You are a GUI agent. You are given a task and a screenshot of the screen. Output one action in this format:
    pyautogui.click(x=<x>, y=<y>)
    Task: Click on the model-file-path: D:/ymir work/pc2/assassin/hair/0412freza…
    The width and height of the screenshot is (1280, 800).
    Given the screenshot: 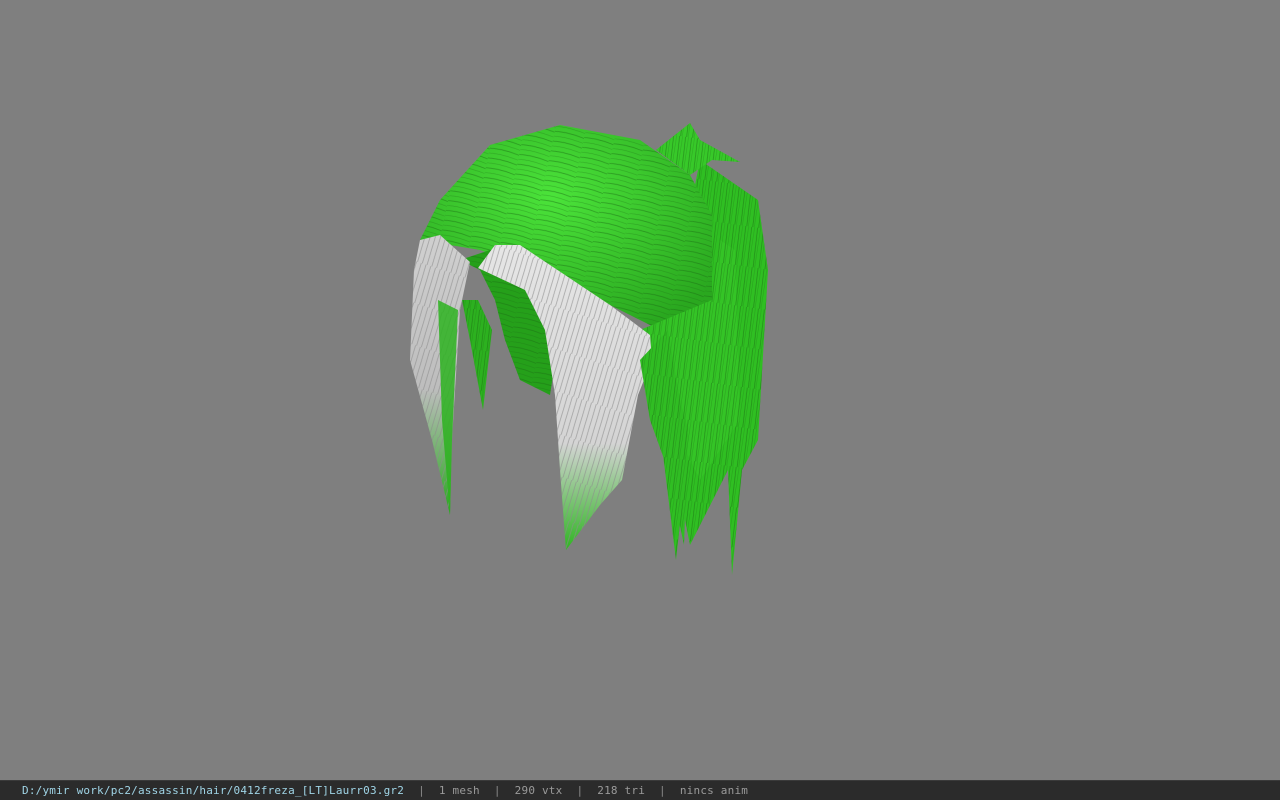 What is the action you would take?
    pyautogui.click(x=213, y=790)
    